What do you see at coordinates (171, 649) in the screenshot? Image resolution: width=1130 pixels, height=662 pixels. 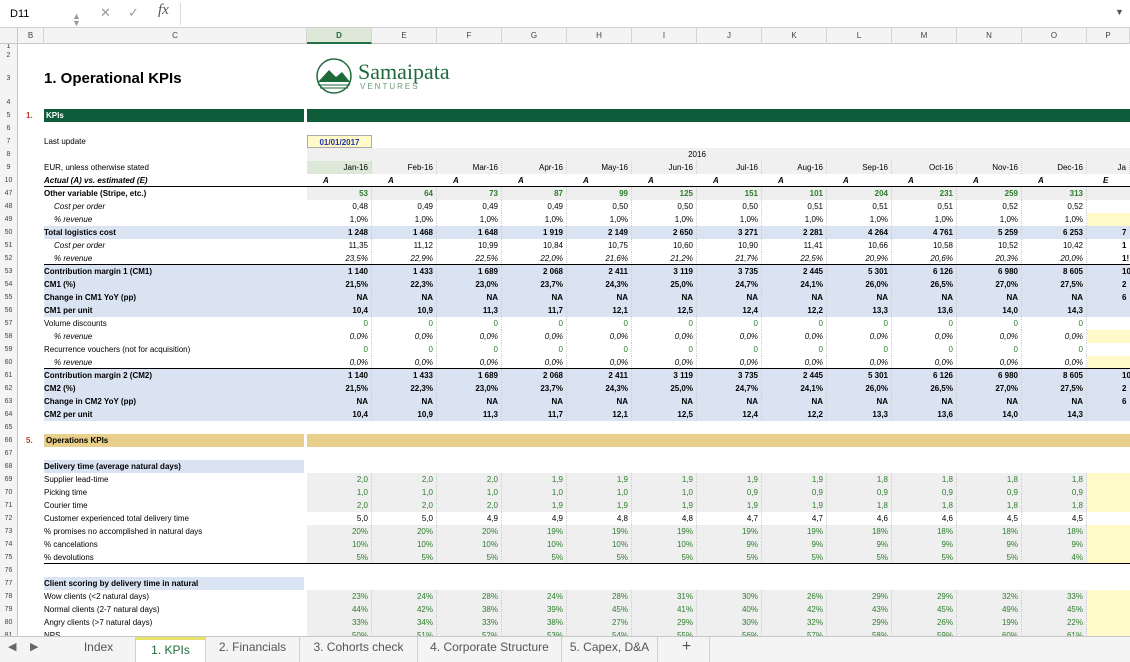 I see `tab-1-kpis: 1. KPIs` at bounding box center [171, 649].